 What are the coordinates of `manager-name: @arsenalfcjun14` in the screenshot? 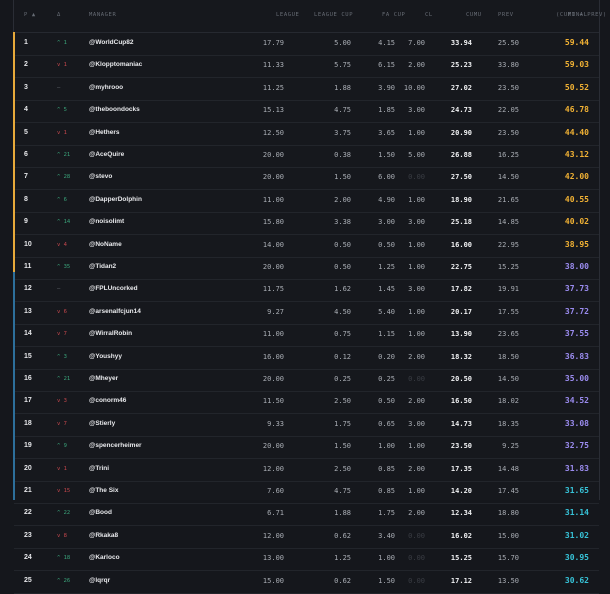 It's located at (115, 311).